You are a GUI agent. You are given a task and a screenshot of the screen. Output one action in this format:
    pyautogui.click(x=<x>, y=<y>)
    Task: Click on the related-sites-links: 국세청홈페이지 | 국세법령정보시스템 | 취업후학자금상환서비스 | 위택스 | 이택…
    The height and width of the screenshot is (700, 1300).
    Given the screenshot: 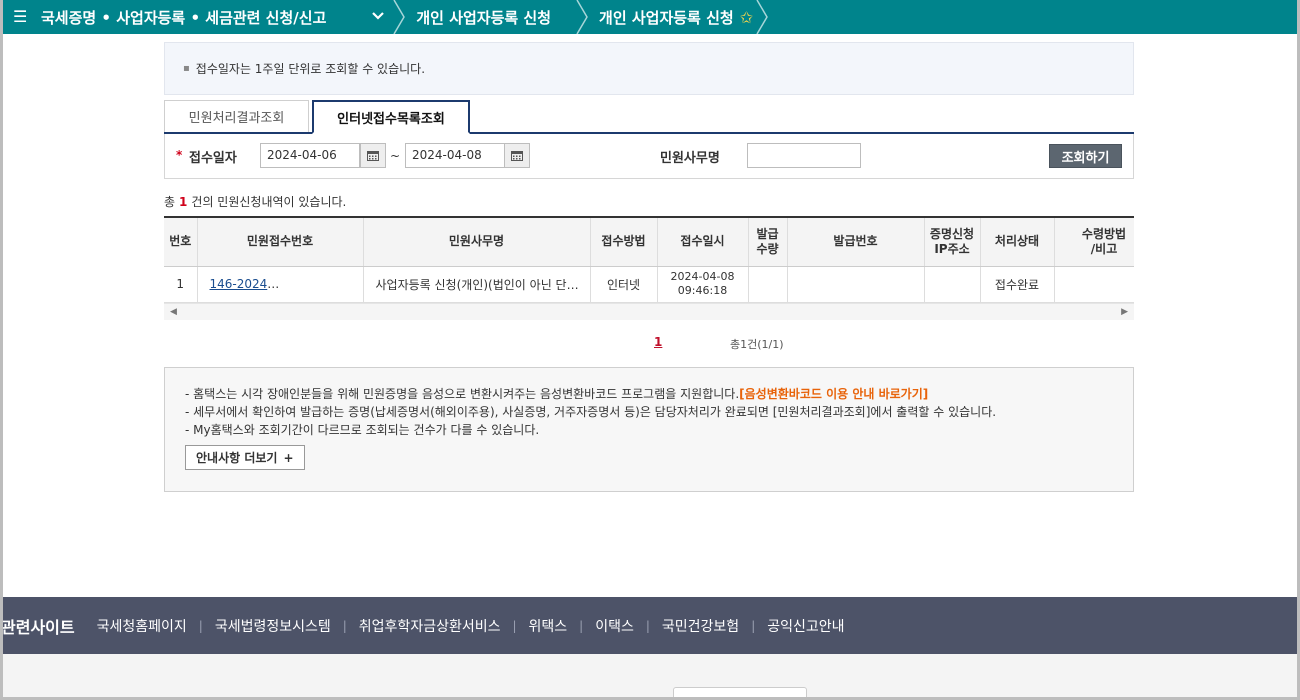 What is the action you would take?
    pyautogui.click(x=471, y=626)
    